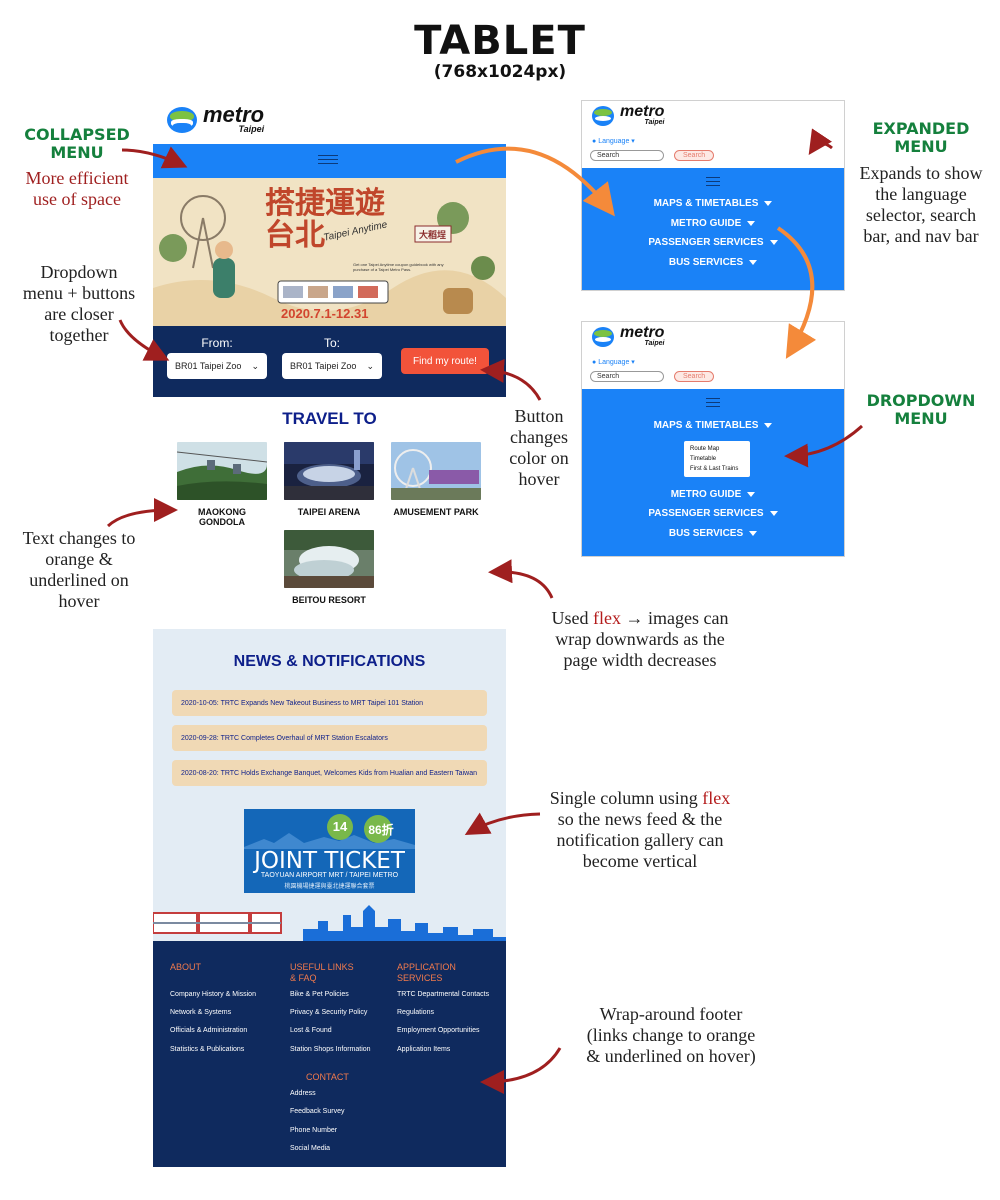  What do you see at coordinates (535, 181) in the screenshot?
I see `arrow-orange-expand` at bounding box center [535, 181].